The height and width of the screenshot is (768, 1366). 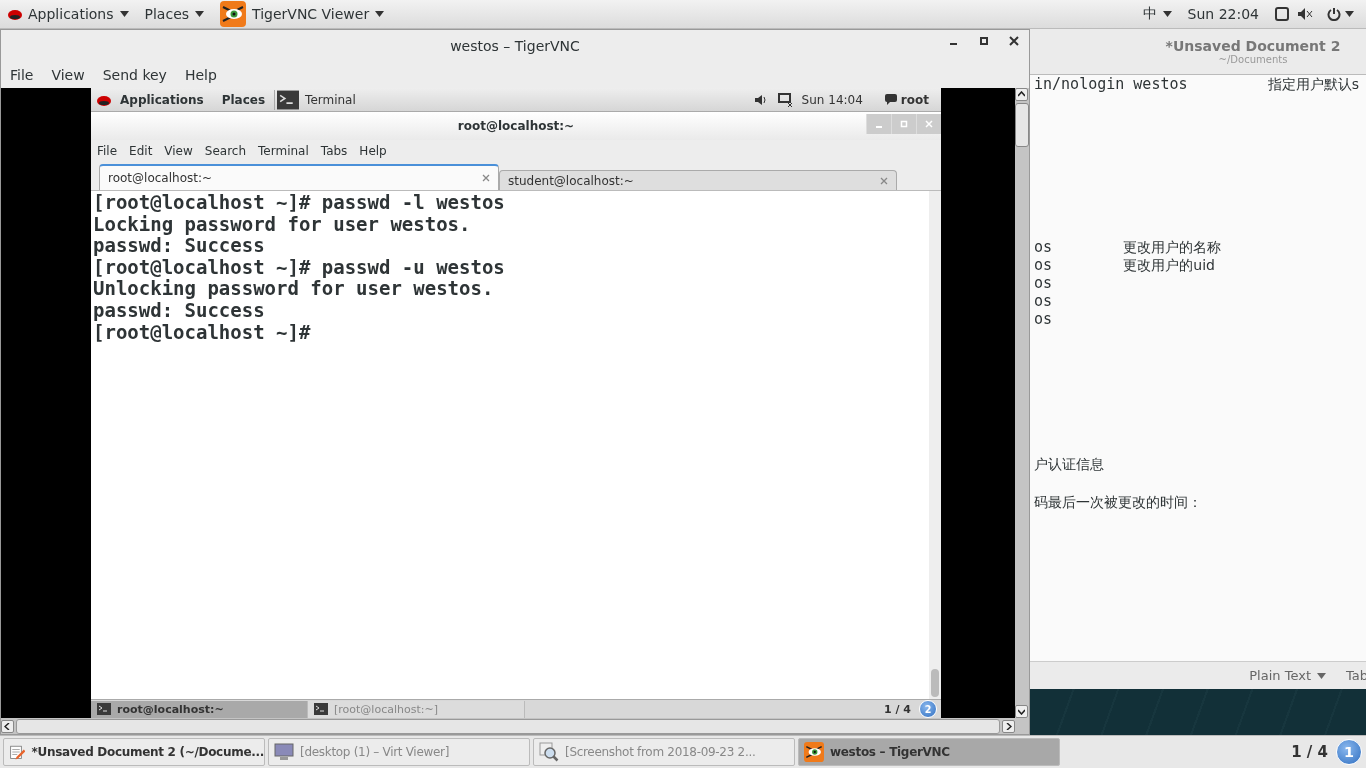 What do you see at coordinates (1282, 14) in the screenshot?
I see `window-icon` at bounding box center [1282, 14].